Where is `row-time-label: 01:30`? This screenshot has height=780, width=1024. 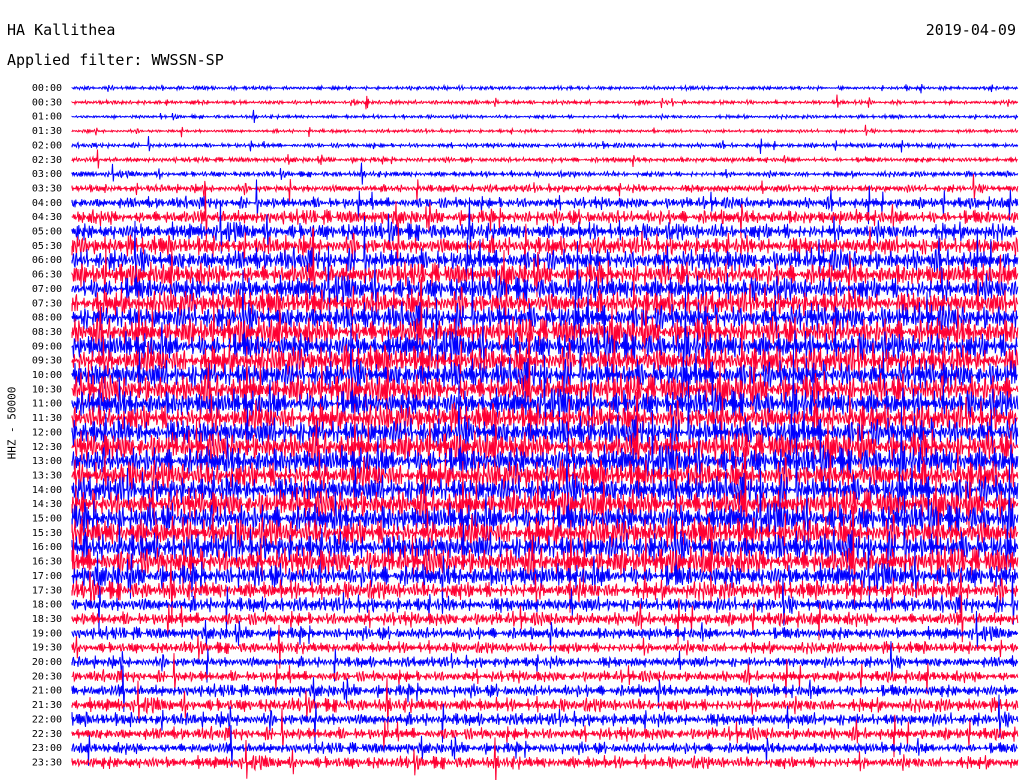
row-time-label: 01:30 is located at coordinates (47, 131).